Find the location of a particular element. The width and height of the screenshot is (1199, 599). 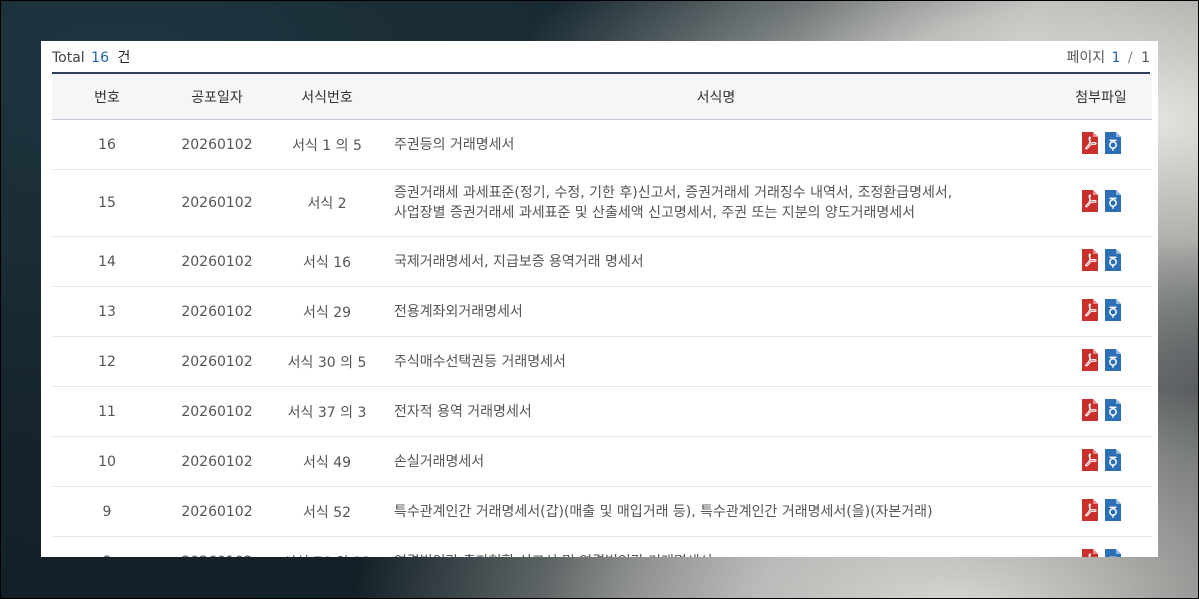

row-form-number: 서식 76 의 13 is located at coordinates (327, 546).